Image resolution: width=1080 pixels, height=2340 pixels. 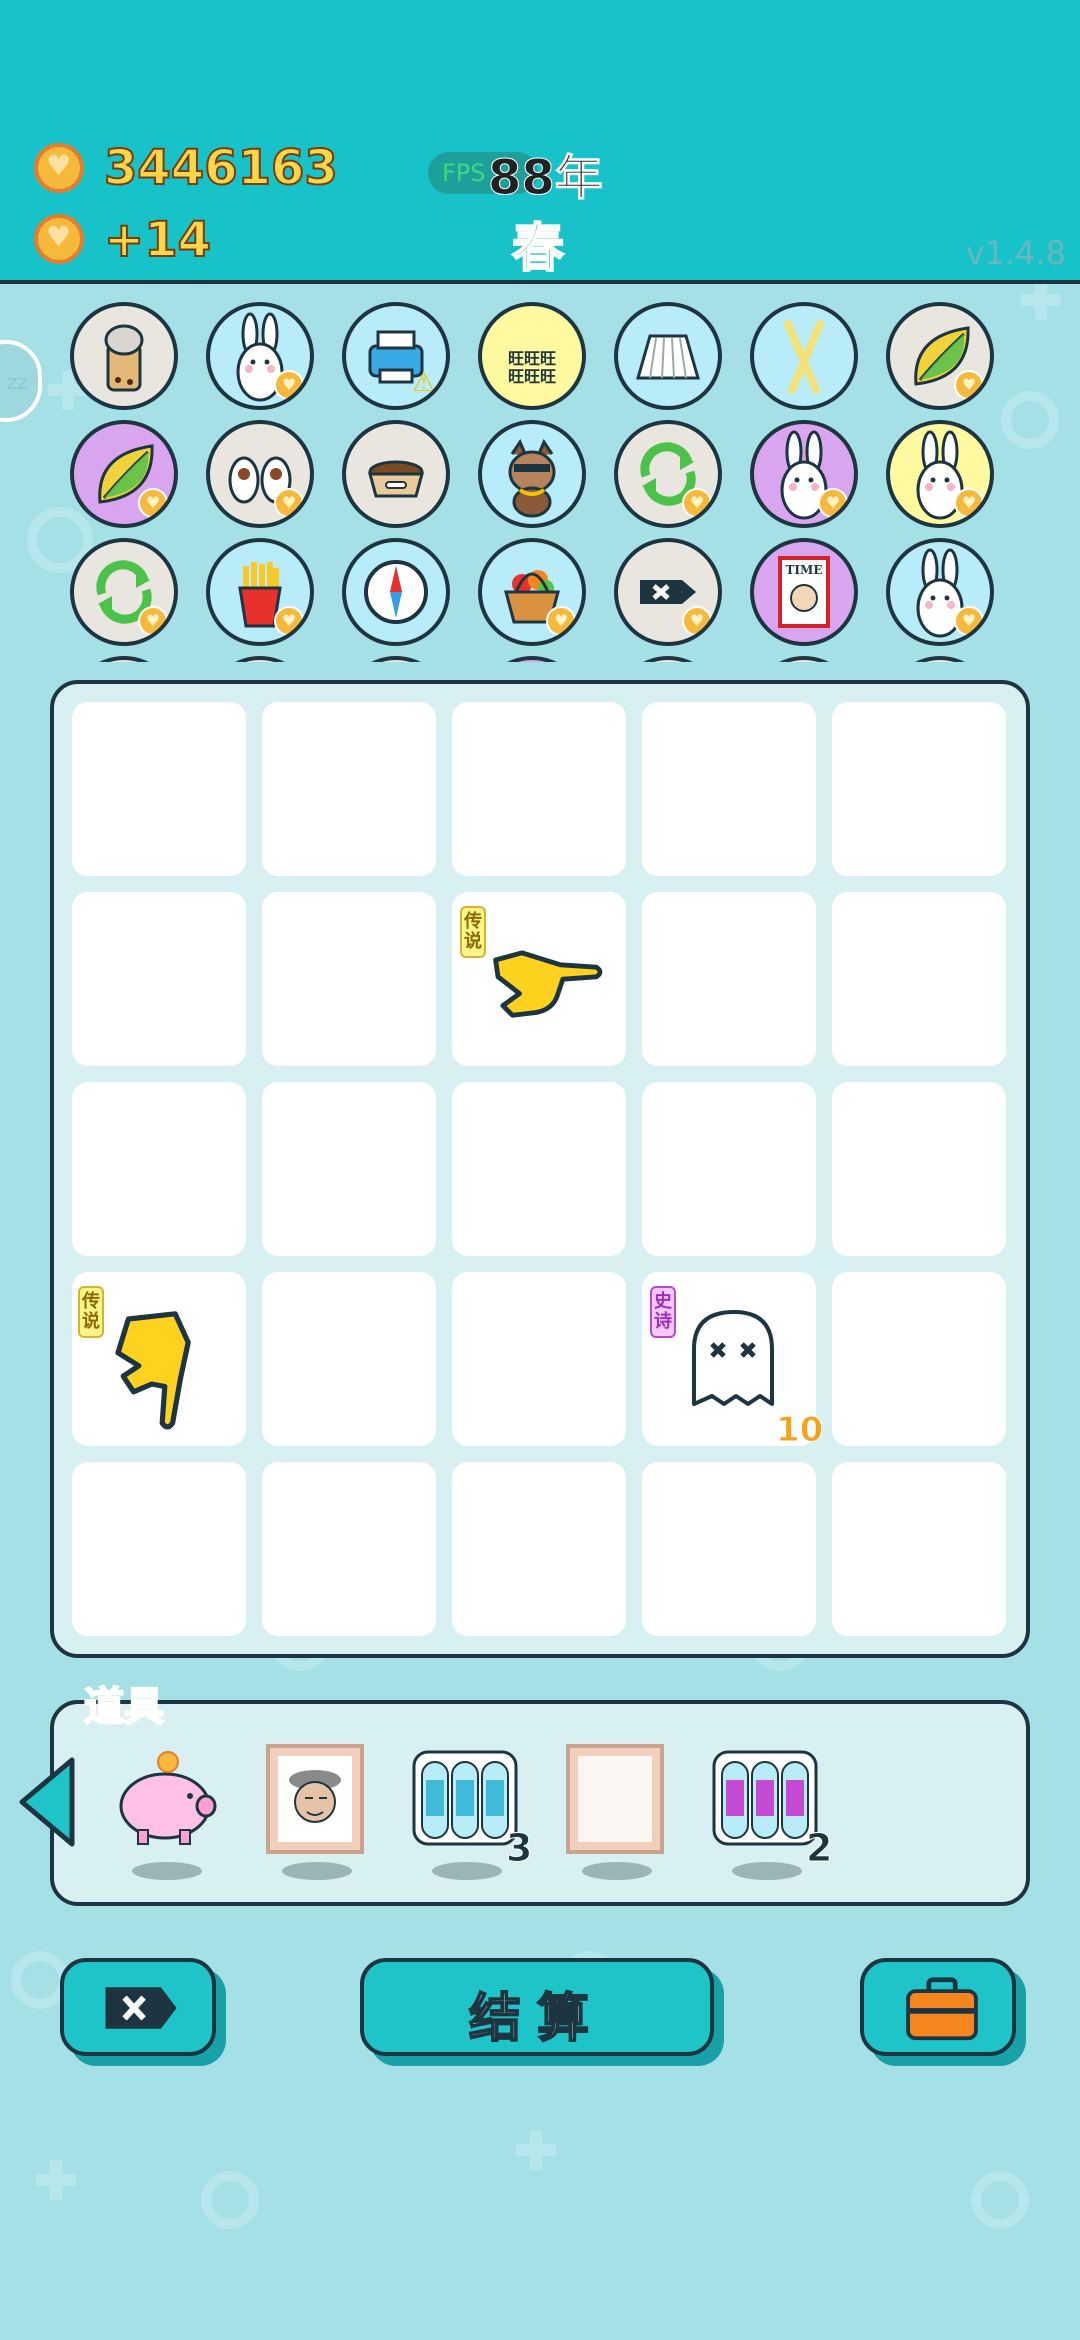 I want to click on top-status-bar: 3446163 +14 FPS 88年 春 v1.4.8, so click(x=540, y=142).